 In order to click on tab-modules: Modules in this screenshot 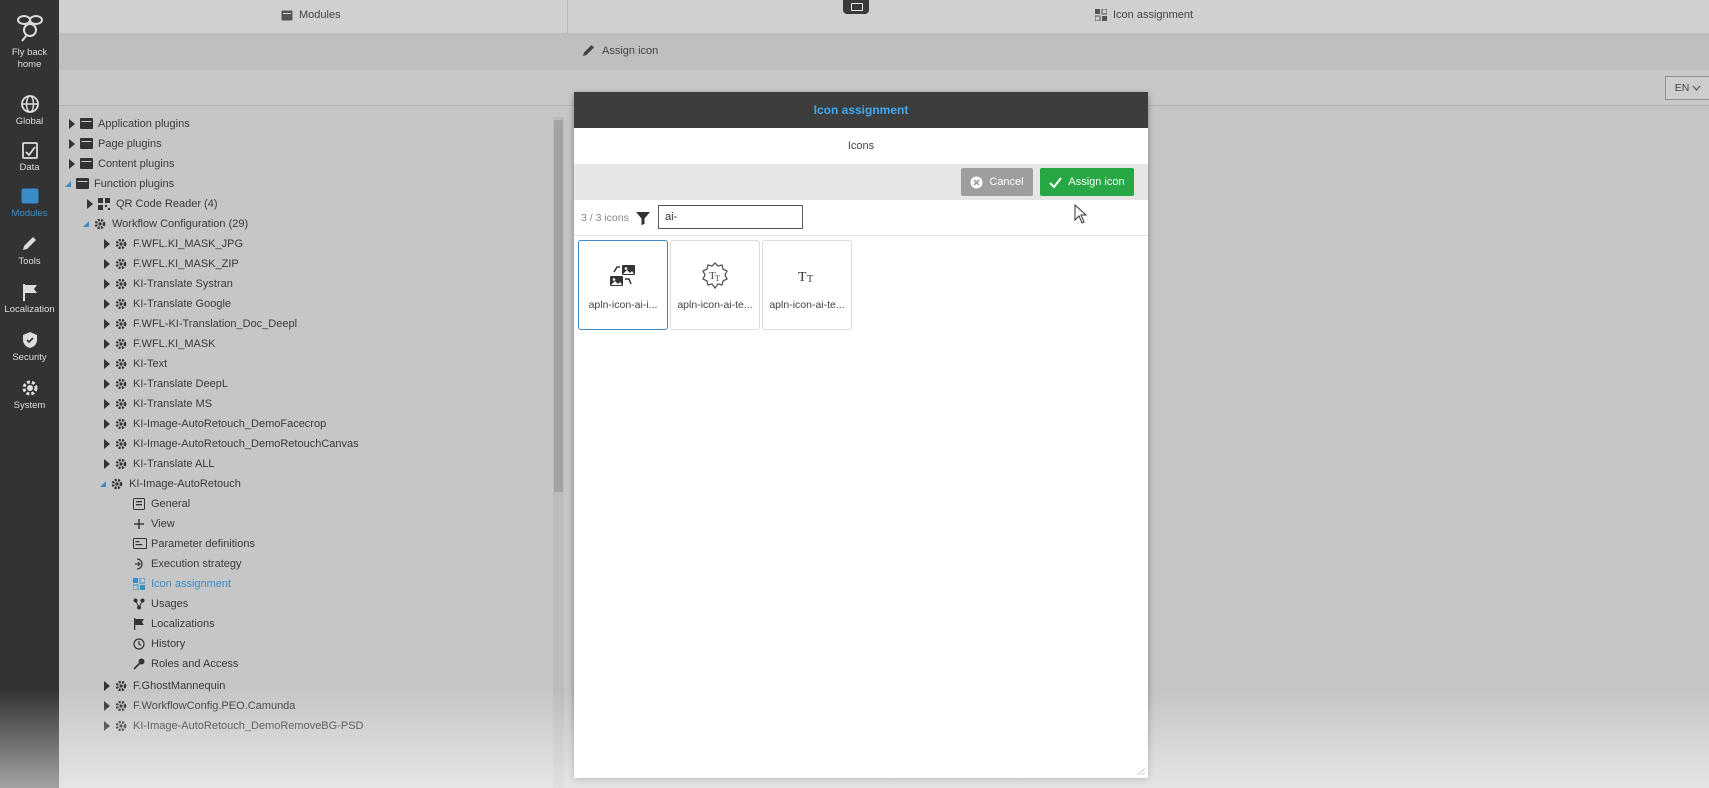, I will do `click(311, 15)`.